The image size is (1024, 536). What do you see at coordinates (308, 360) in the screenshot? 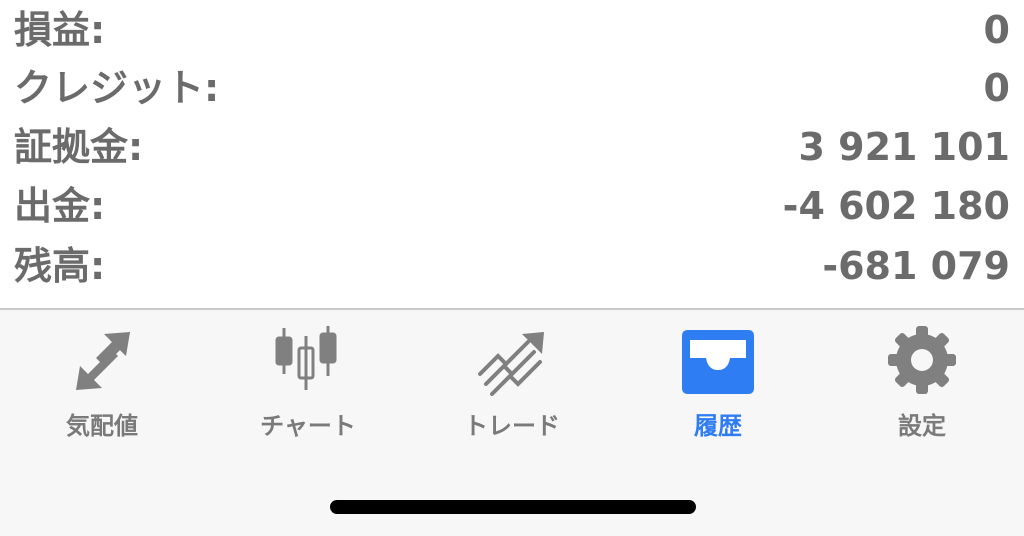
I see `candlestick-icon` at bounding box center [308, 360].